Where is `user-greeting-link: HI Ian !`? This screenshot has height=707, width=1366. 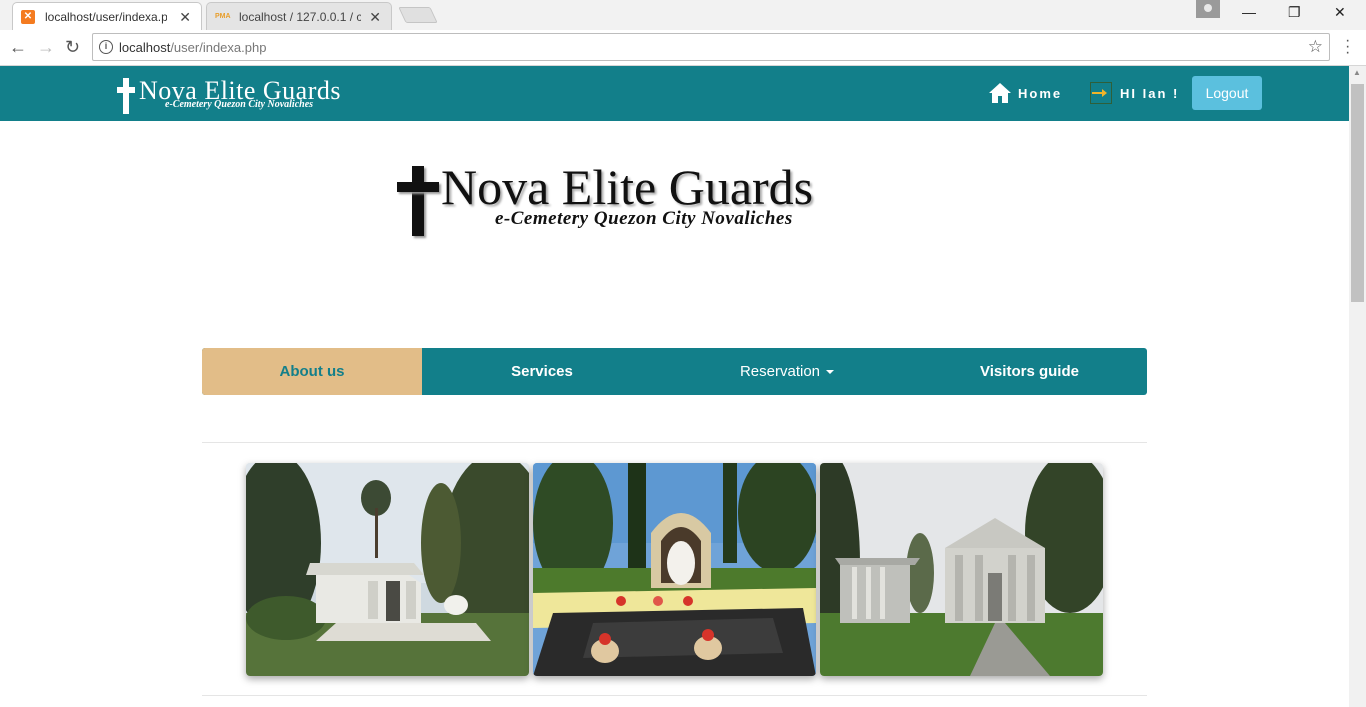 user-greeting-link: HI Ian ! is located at coordinates (1134, 93).